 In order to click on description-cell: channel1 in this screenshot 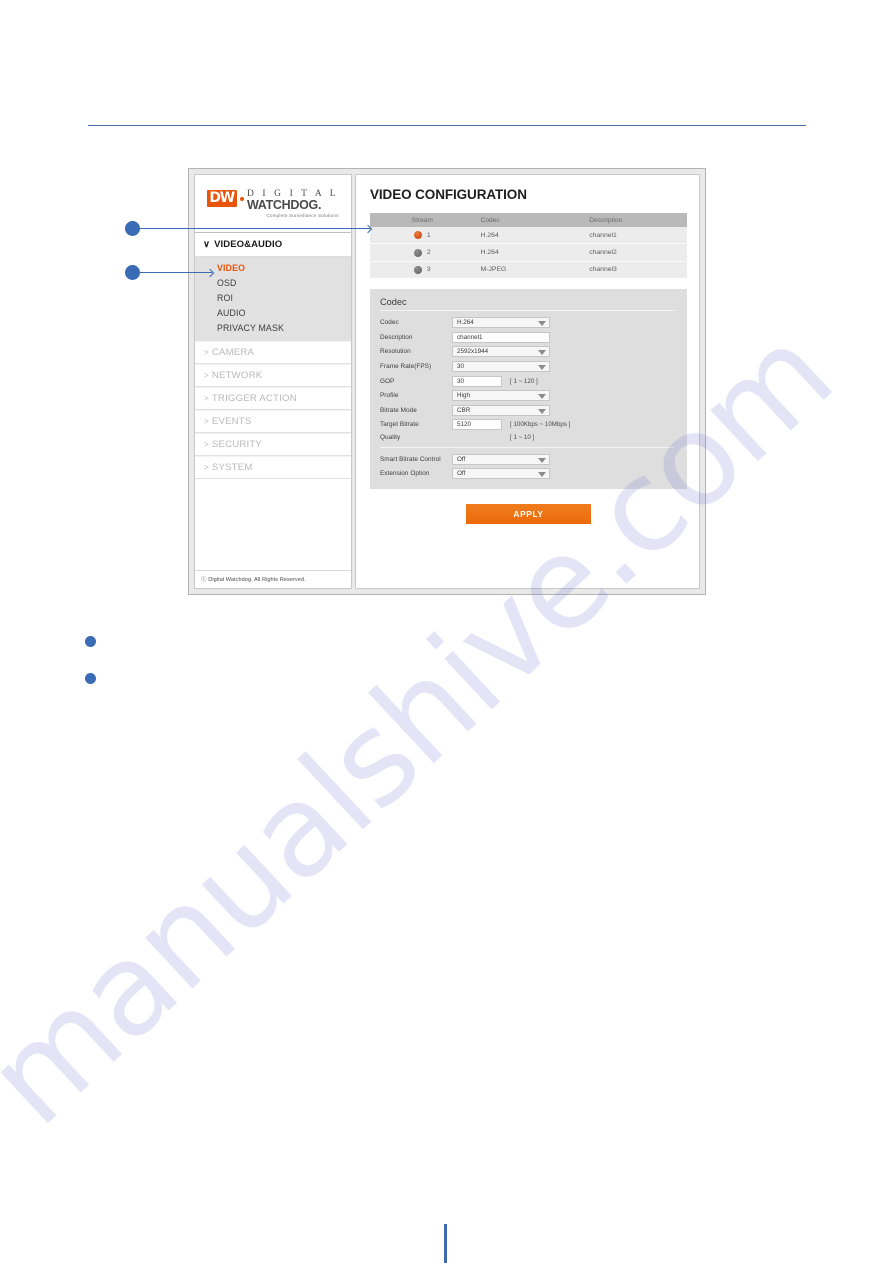, I will do `click(603, 235)`.